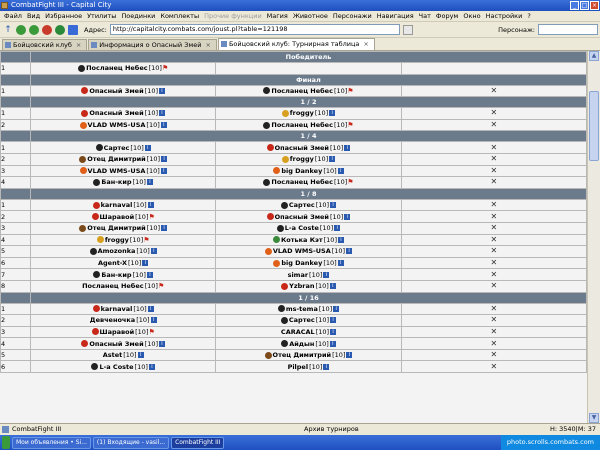 This screenshot has height=450, width=600. I want to click on close-icon: ×, so click(594, 5).